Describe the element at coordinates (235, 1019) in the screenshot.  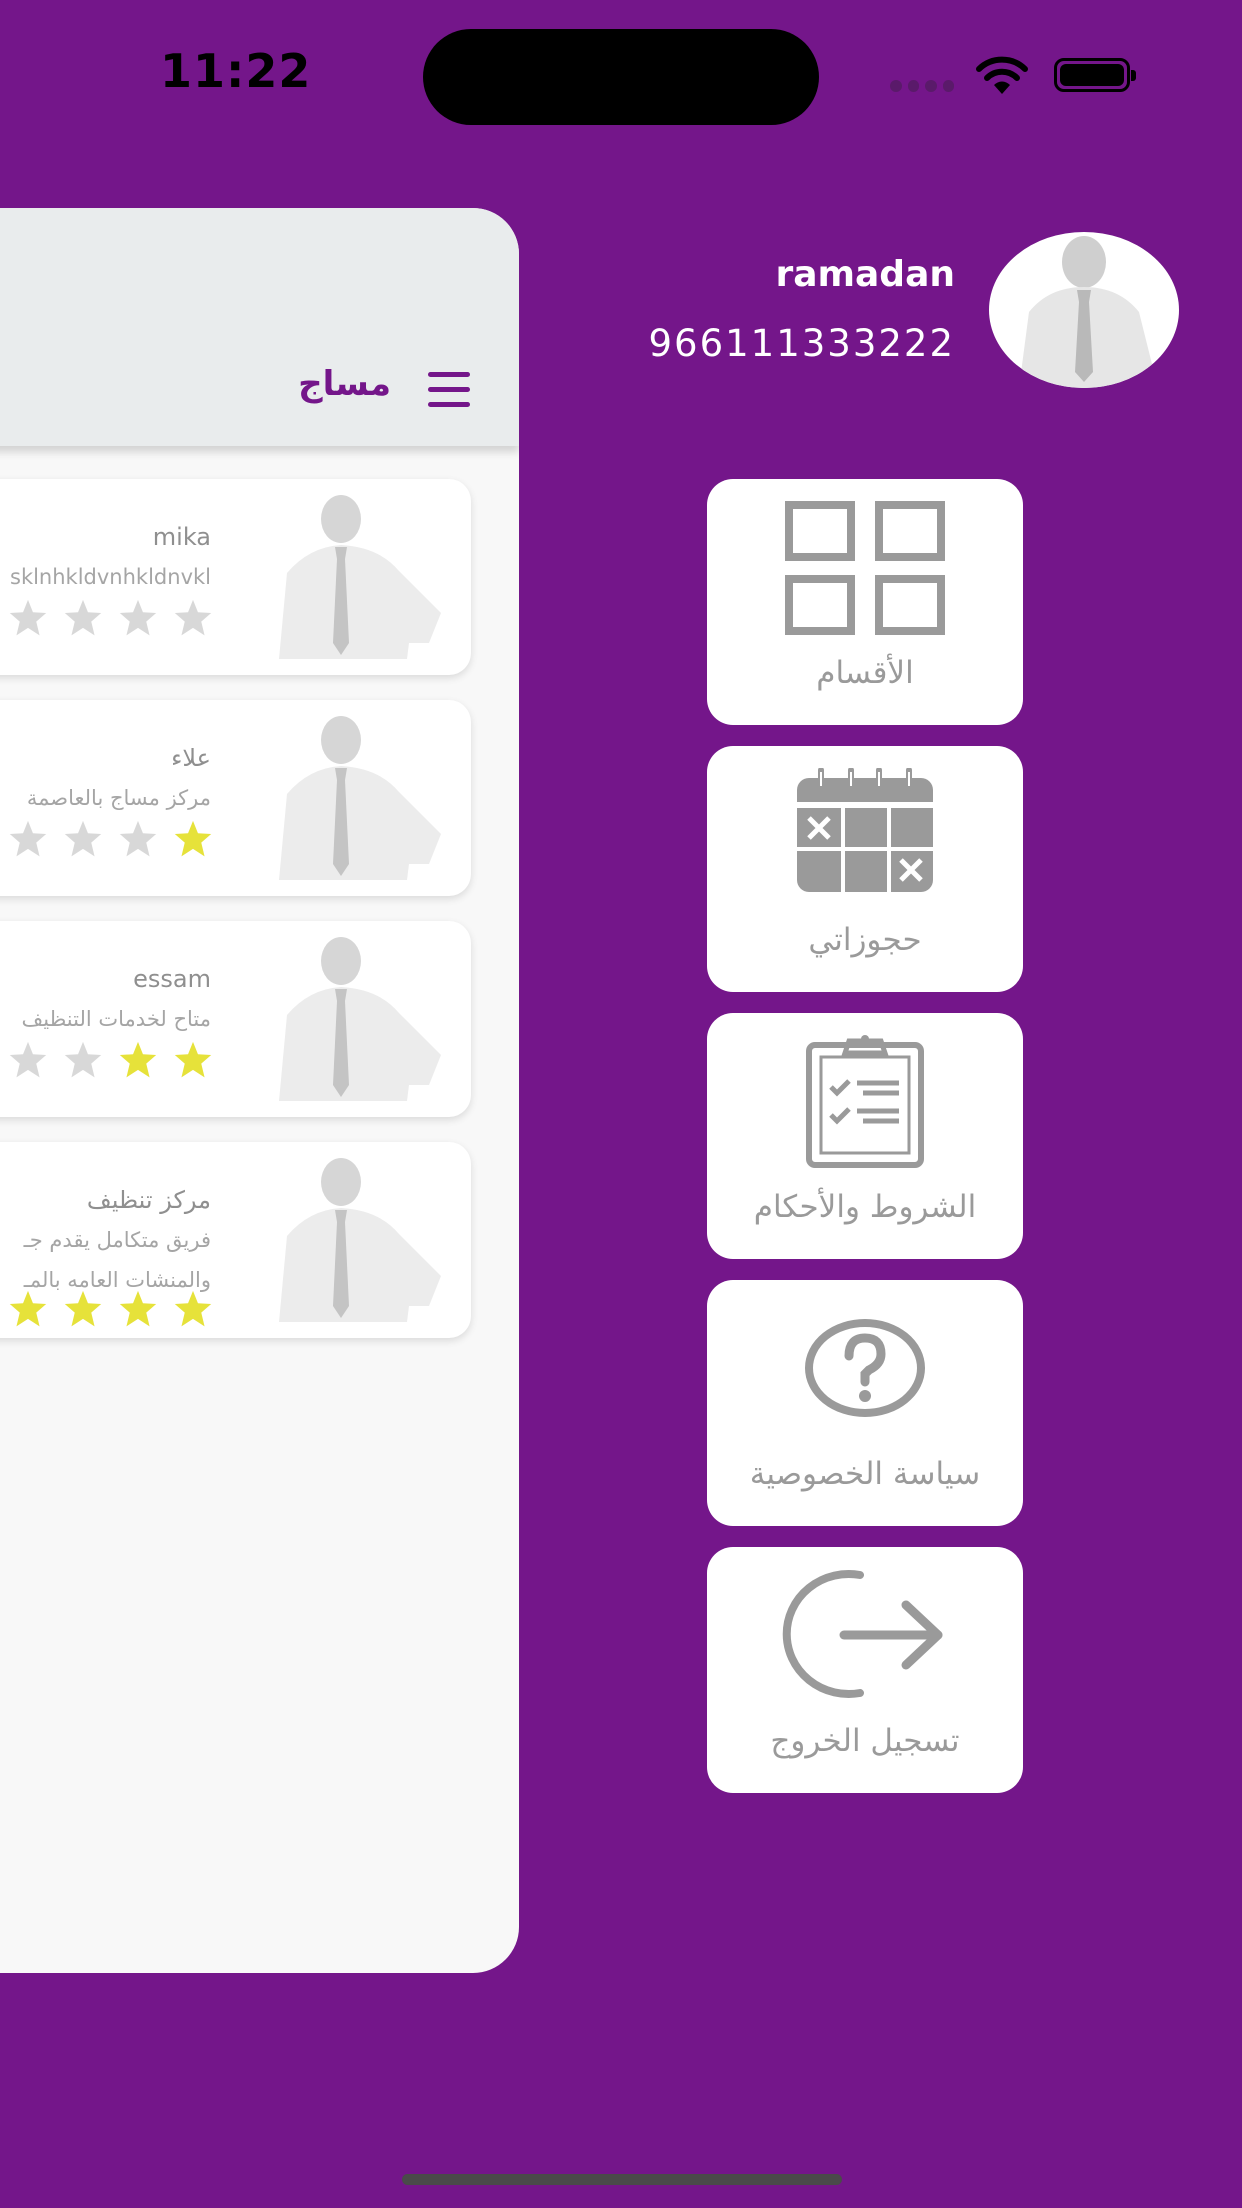
I see `provider-card: essam متاح لخدمات التنظيف` at that location.